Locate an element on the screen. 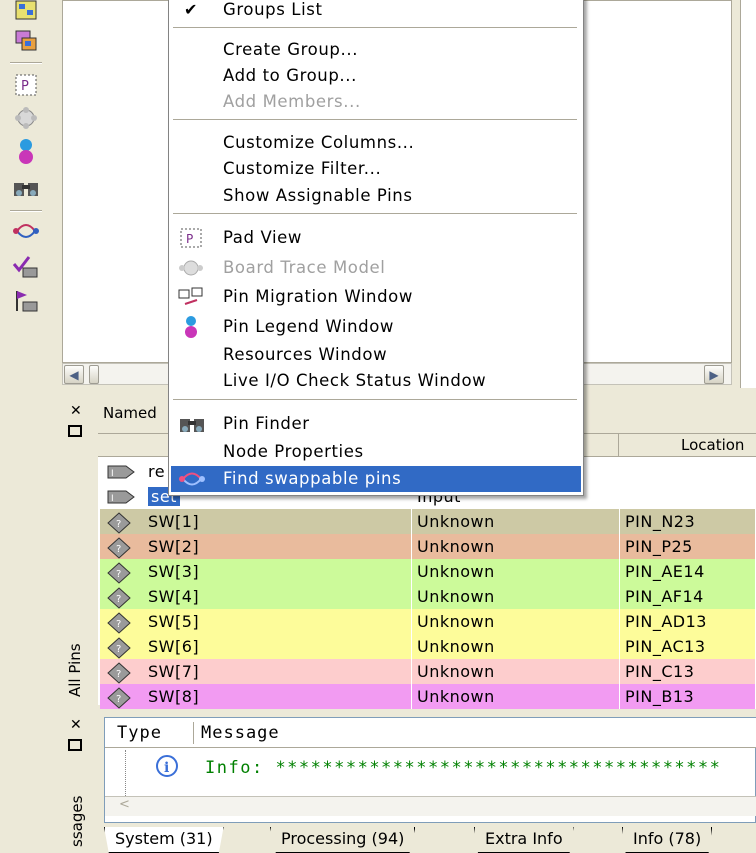 The height and width of the screenshot is (853, 756). right-panel is located at coordinates (748, 194).